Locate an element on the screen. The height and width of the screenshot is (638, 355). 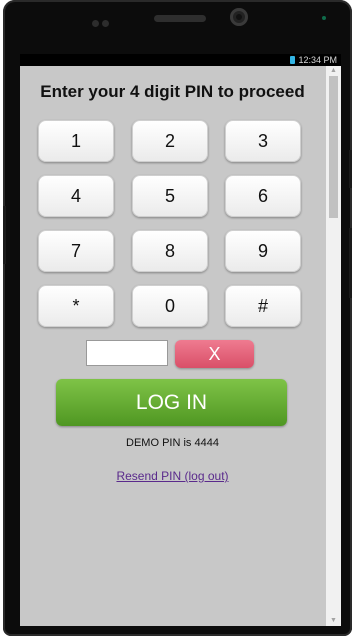
key-3-button: 3 is located at coordinates (263, 141).